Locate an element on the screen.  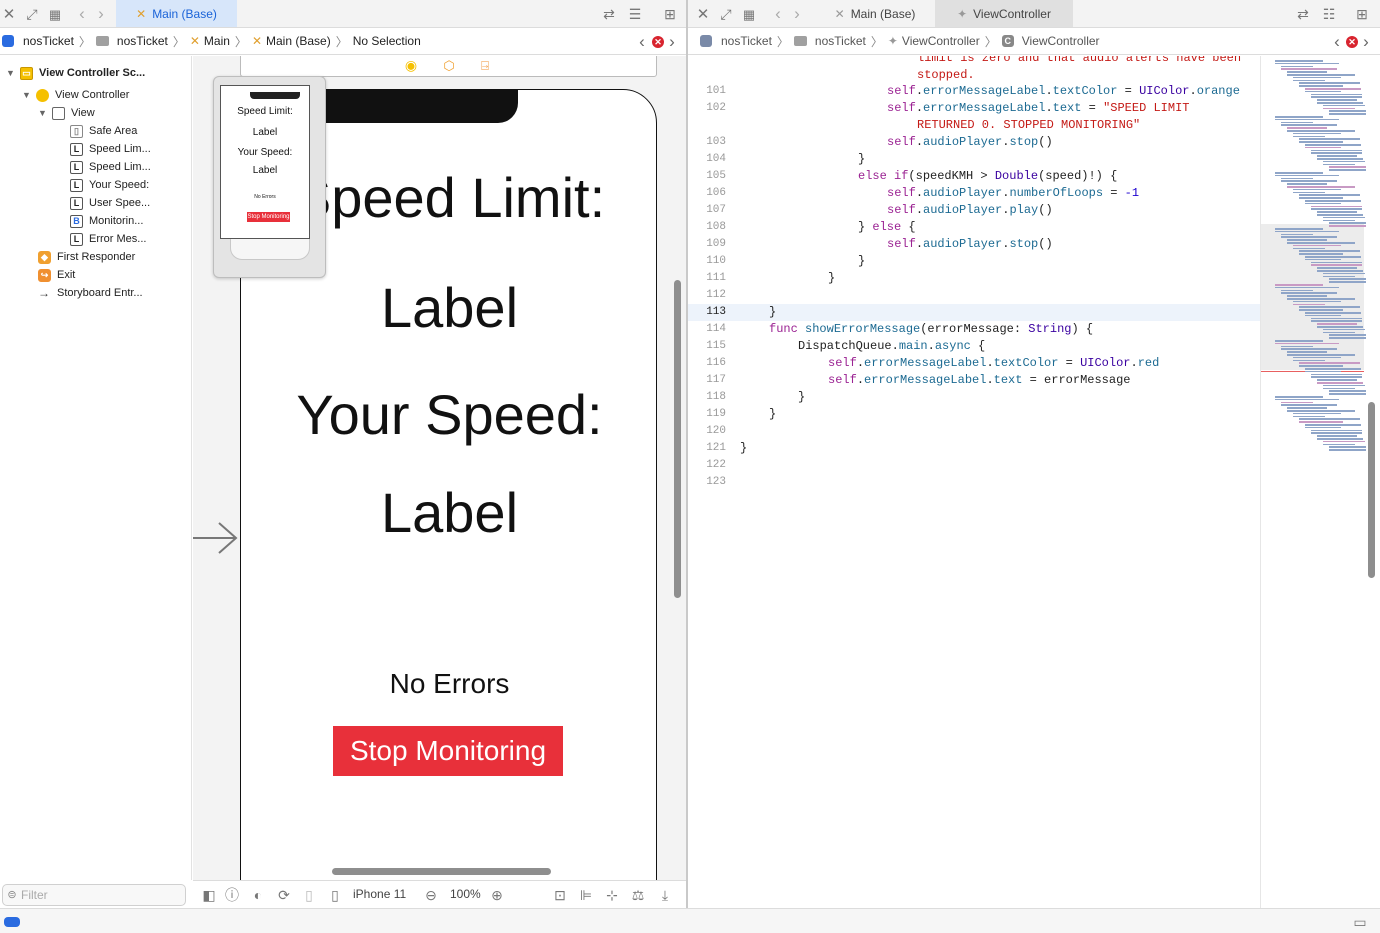
breadcrumb-item-class: C ViewController is located at coordinates (1050, 41).